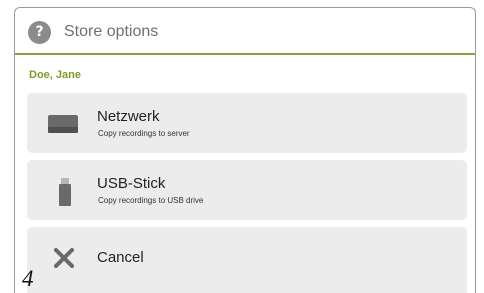  Describe the element at coordinates (64, 258) in the screenshot. I see `close-icon` at that location.